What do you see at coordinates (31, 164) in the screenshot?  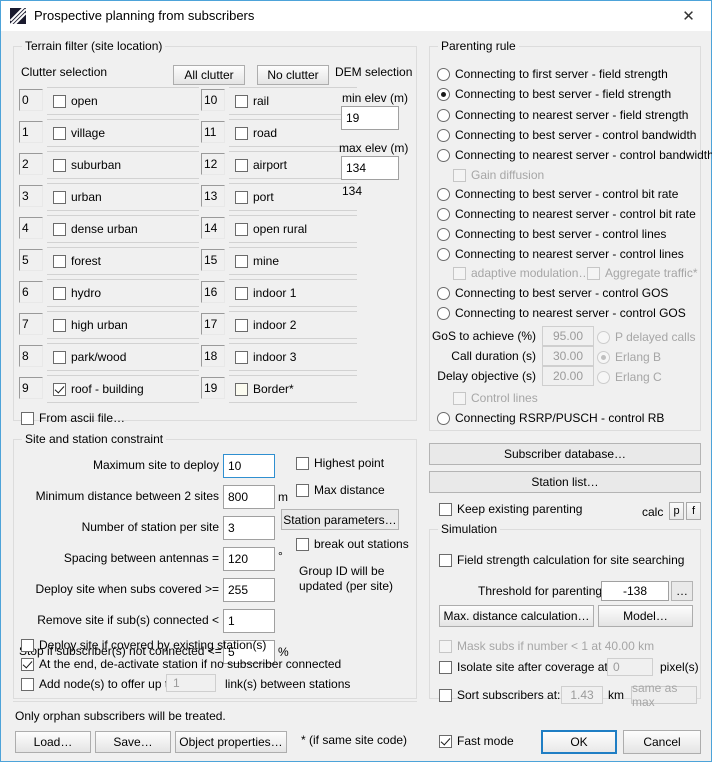 I see `clutter-left-index-2: 2` at bounding box center [31, 164].